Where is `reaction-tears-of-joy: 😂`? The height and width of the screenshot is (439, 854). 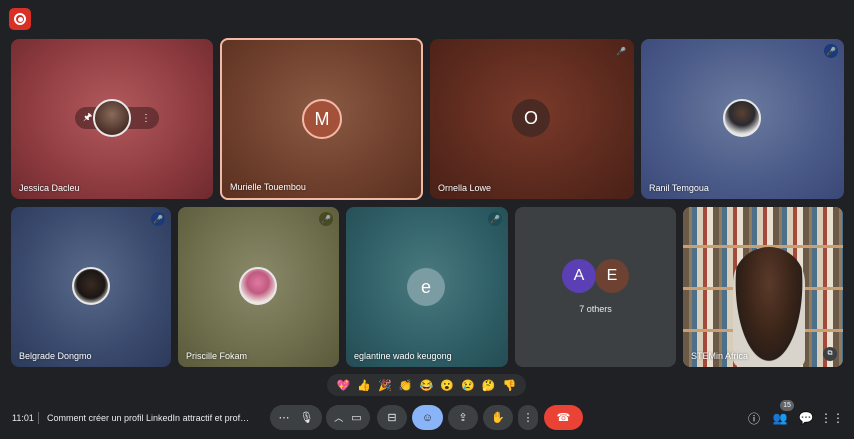 reaction-tears-of-joy: 😂 is located at coordinates (427, 385).